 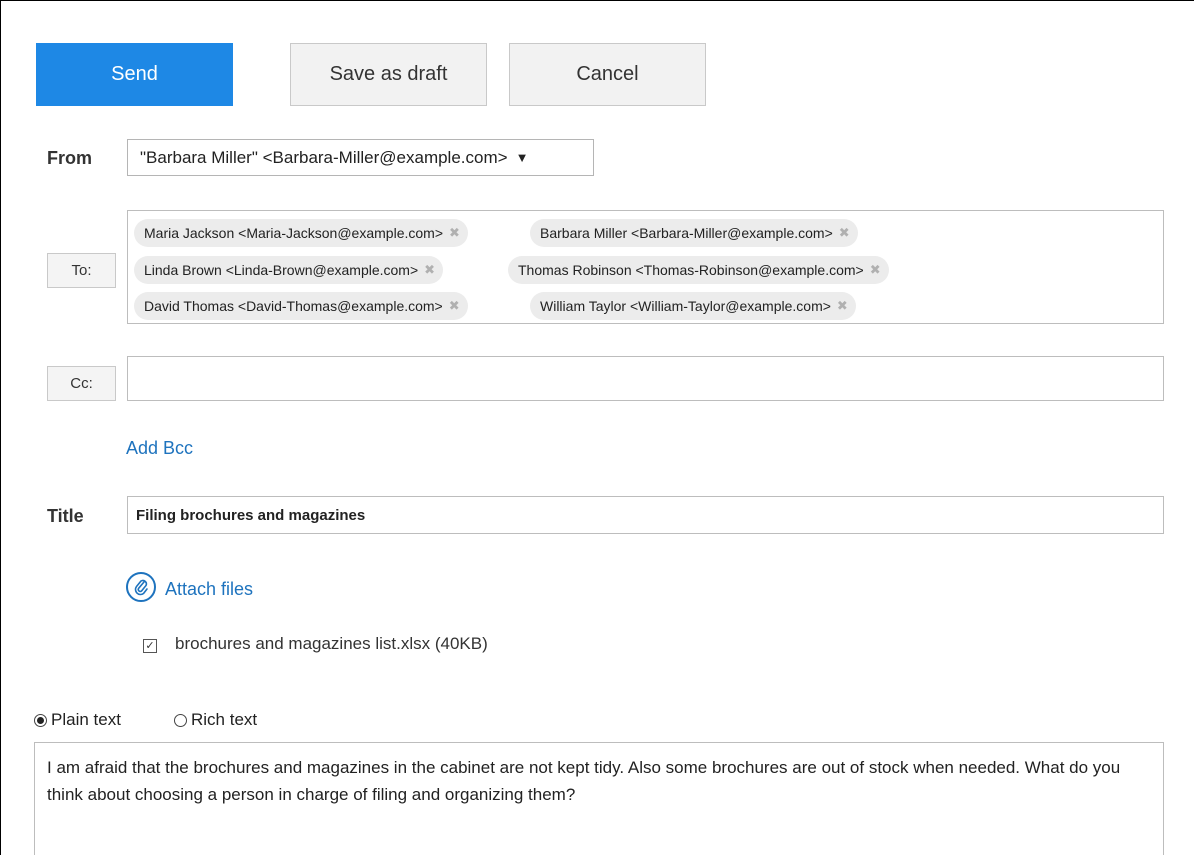 What do you see at coordinates (65, 516) in the screenshot?
I see `title-label: Title` at bounding box center [65, 516].